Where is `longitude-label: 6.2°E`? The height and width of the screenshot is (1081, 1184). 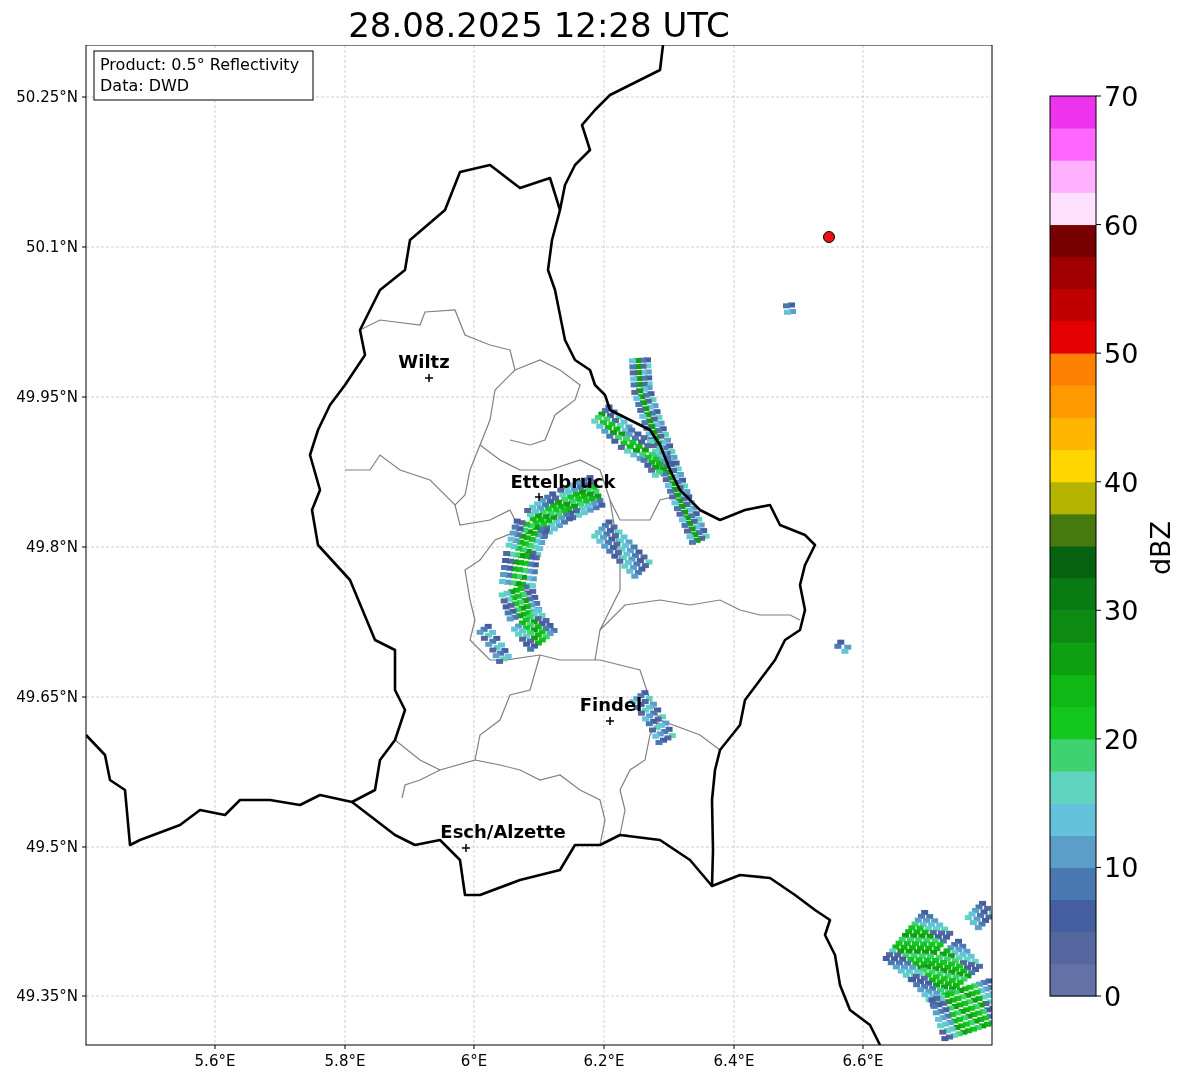 longitude-label: 6.2°E is located at coordinates (604, 1061).